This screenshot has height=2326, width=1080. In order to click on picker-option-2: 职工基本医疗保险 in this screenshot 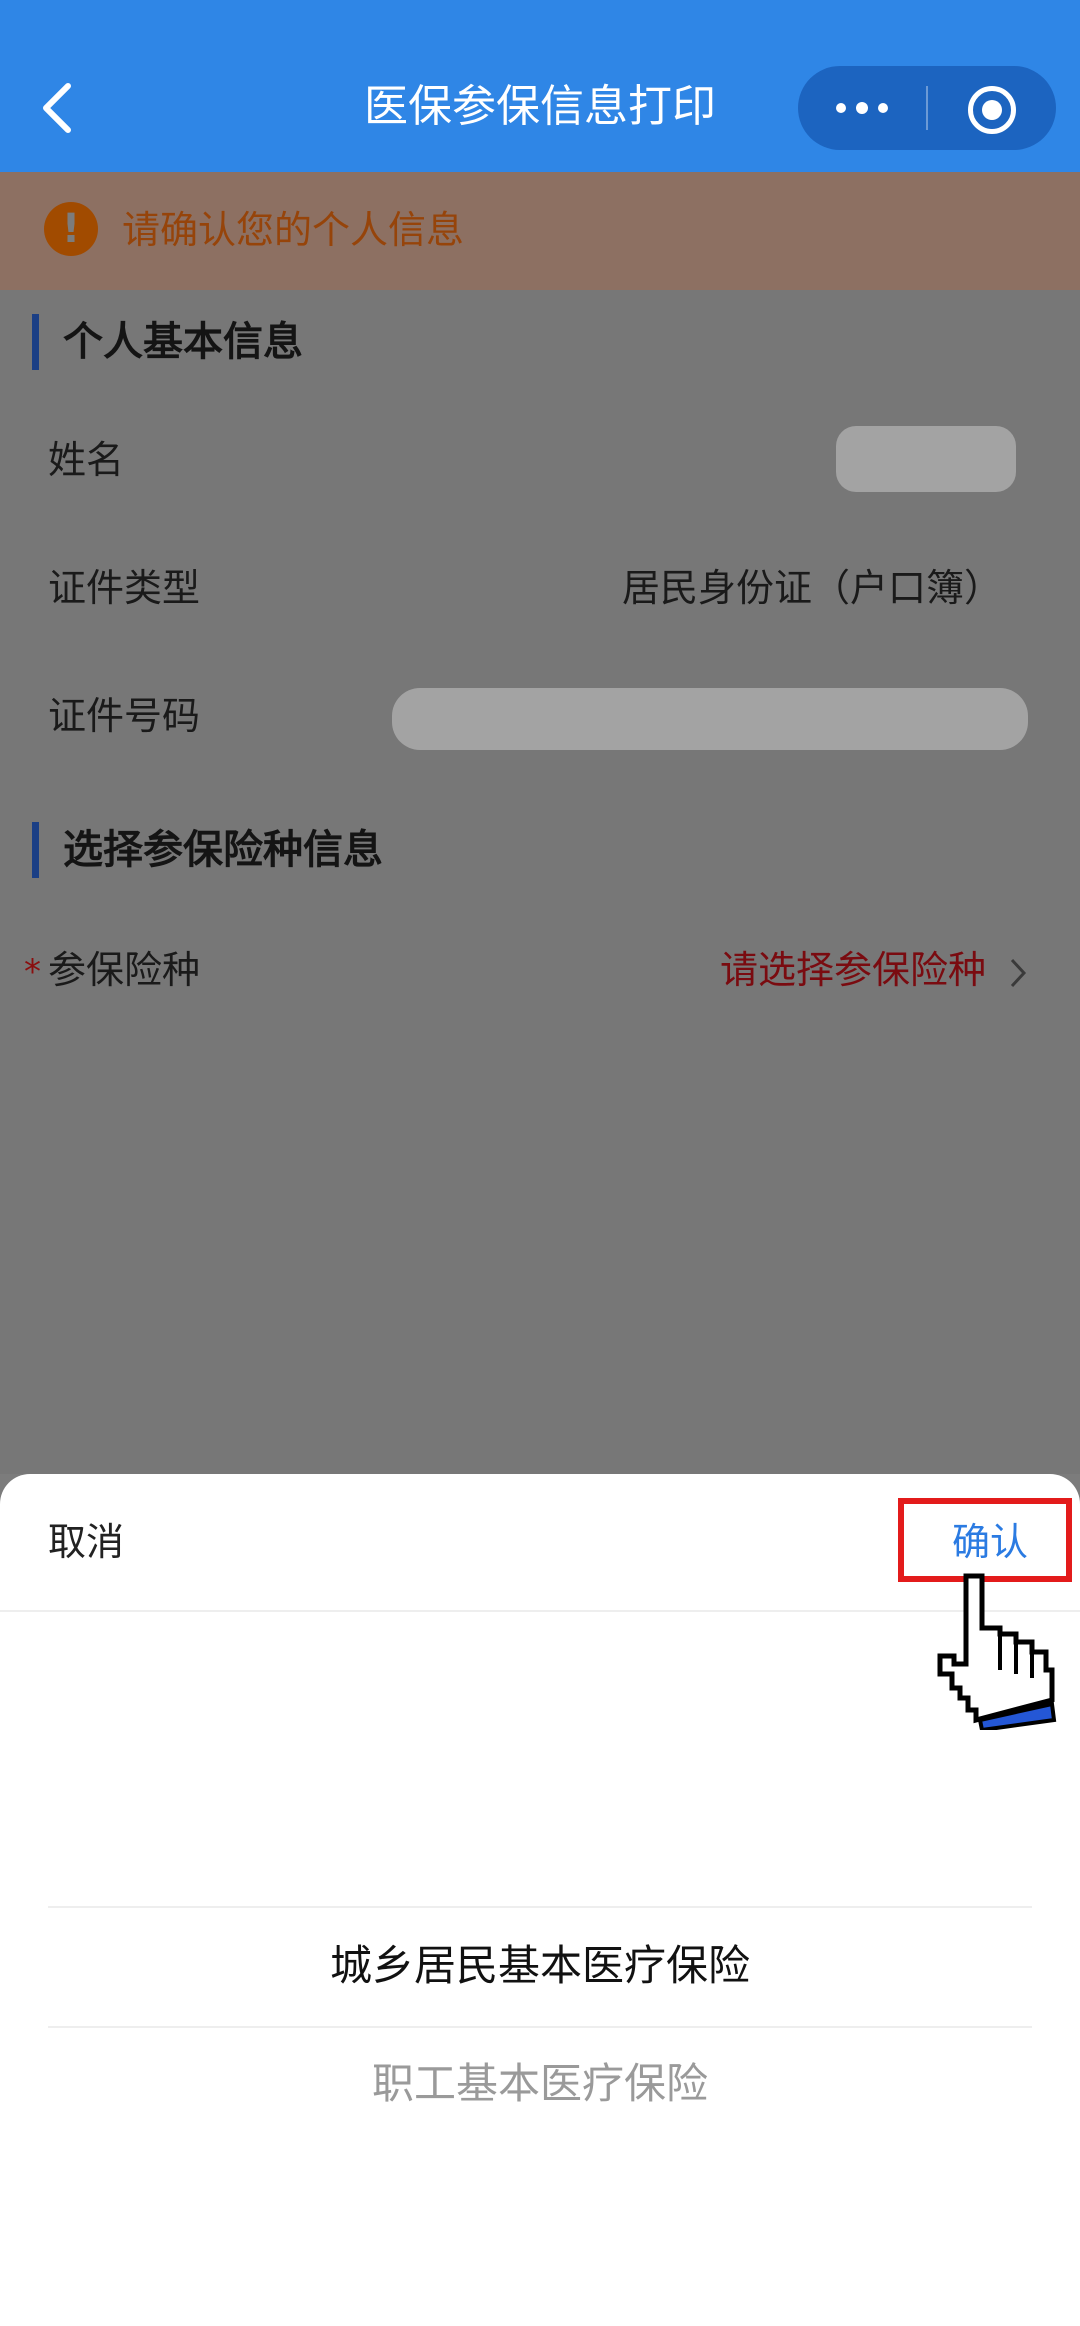, I will do `click(540, 2084)`.